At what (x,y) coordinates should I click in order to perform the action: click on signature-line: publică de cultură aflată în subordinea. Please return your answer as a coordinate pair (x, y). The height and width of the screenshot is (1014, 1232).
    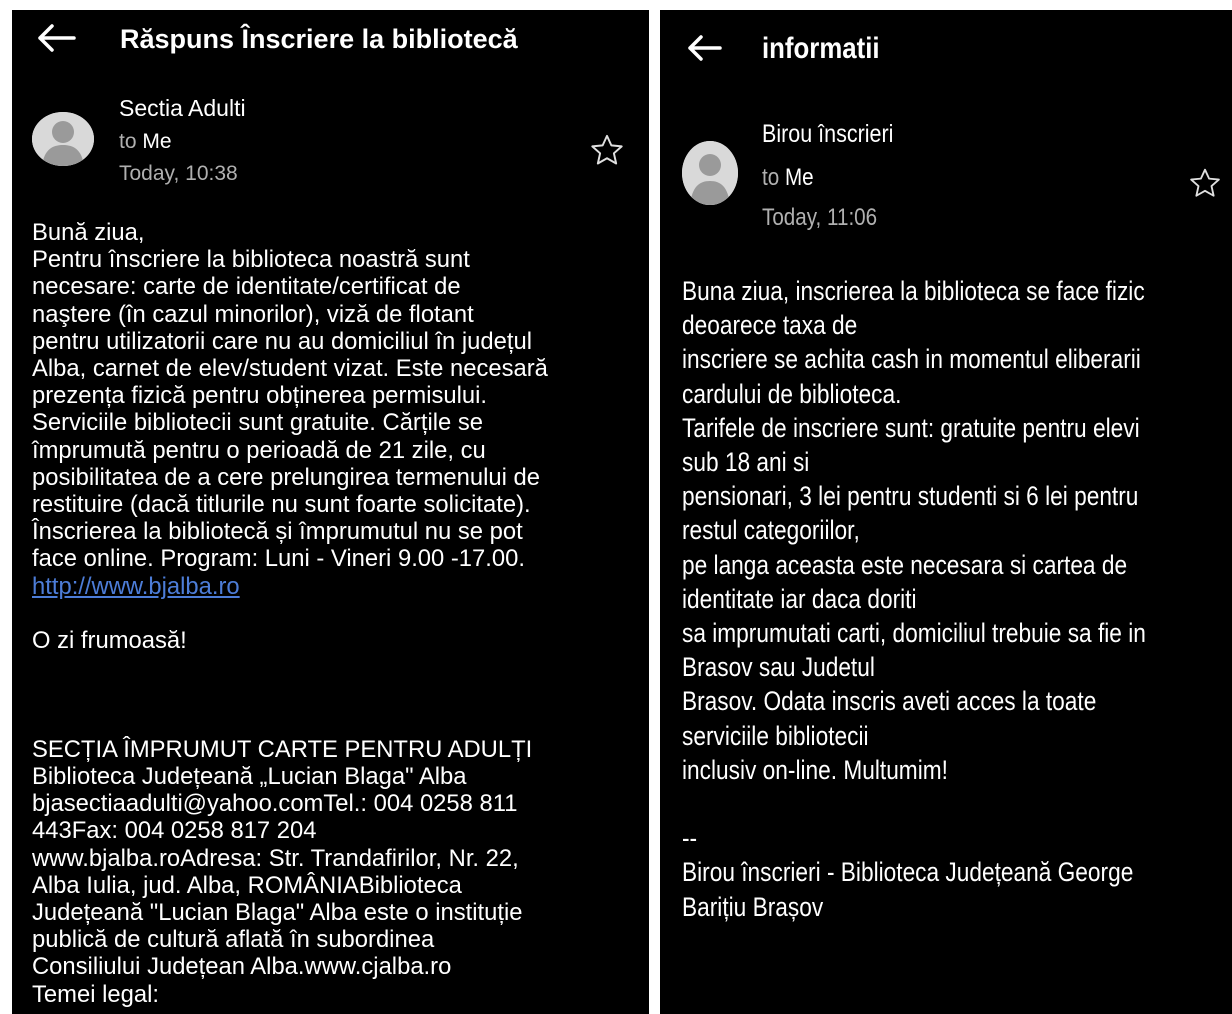
    Looking at the image, I should click on (233, 940).